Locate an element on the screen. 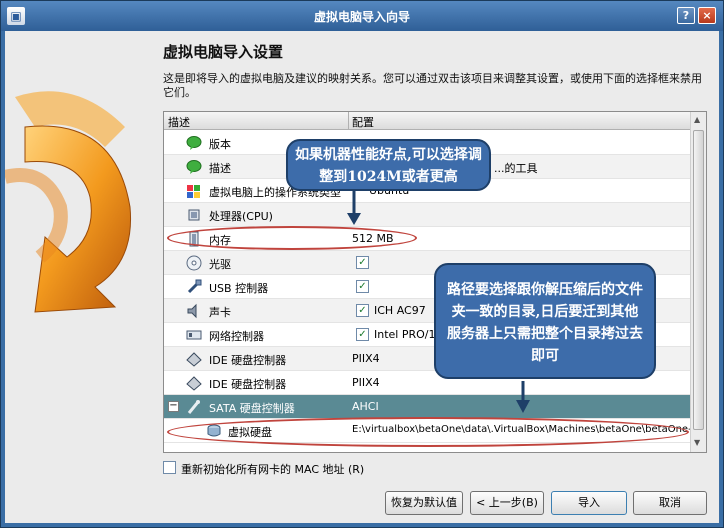 The image size is (724, 528). scroll-thumb is located at coordinates (698, 280).